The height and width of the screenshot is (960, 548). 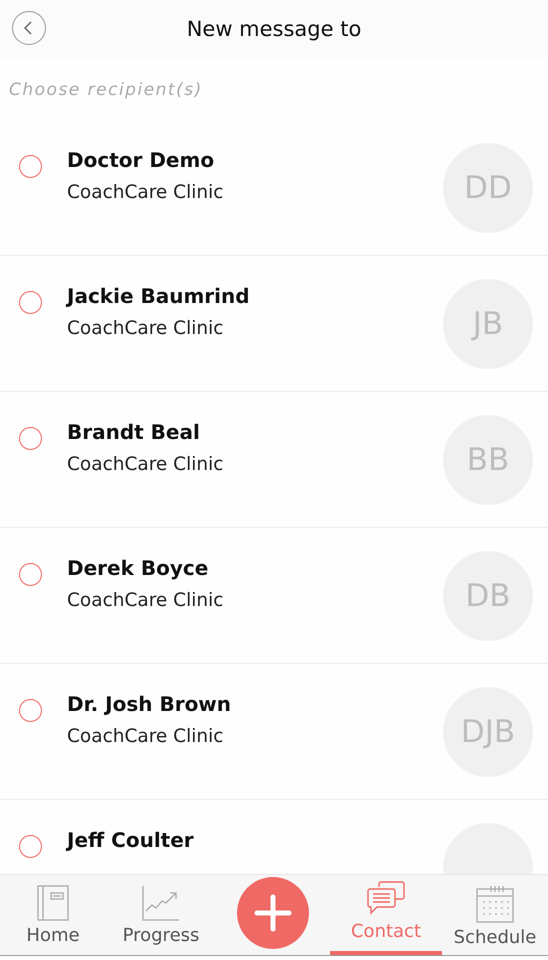 I want to click on tab-button: Home, so click(x=53, y=915).